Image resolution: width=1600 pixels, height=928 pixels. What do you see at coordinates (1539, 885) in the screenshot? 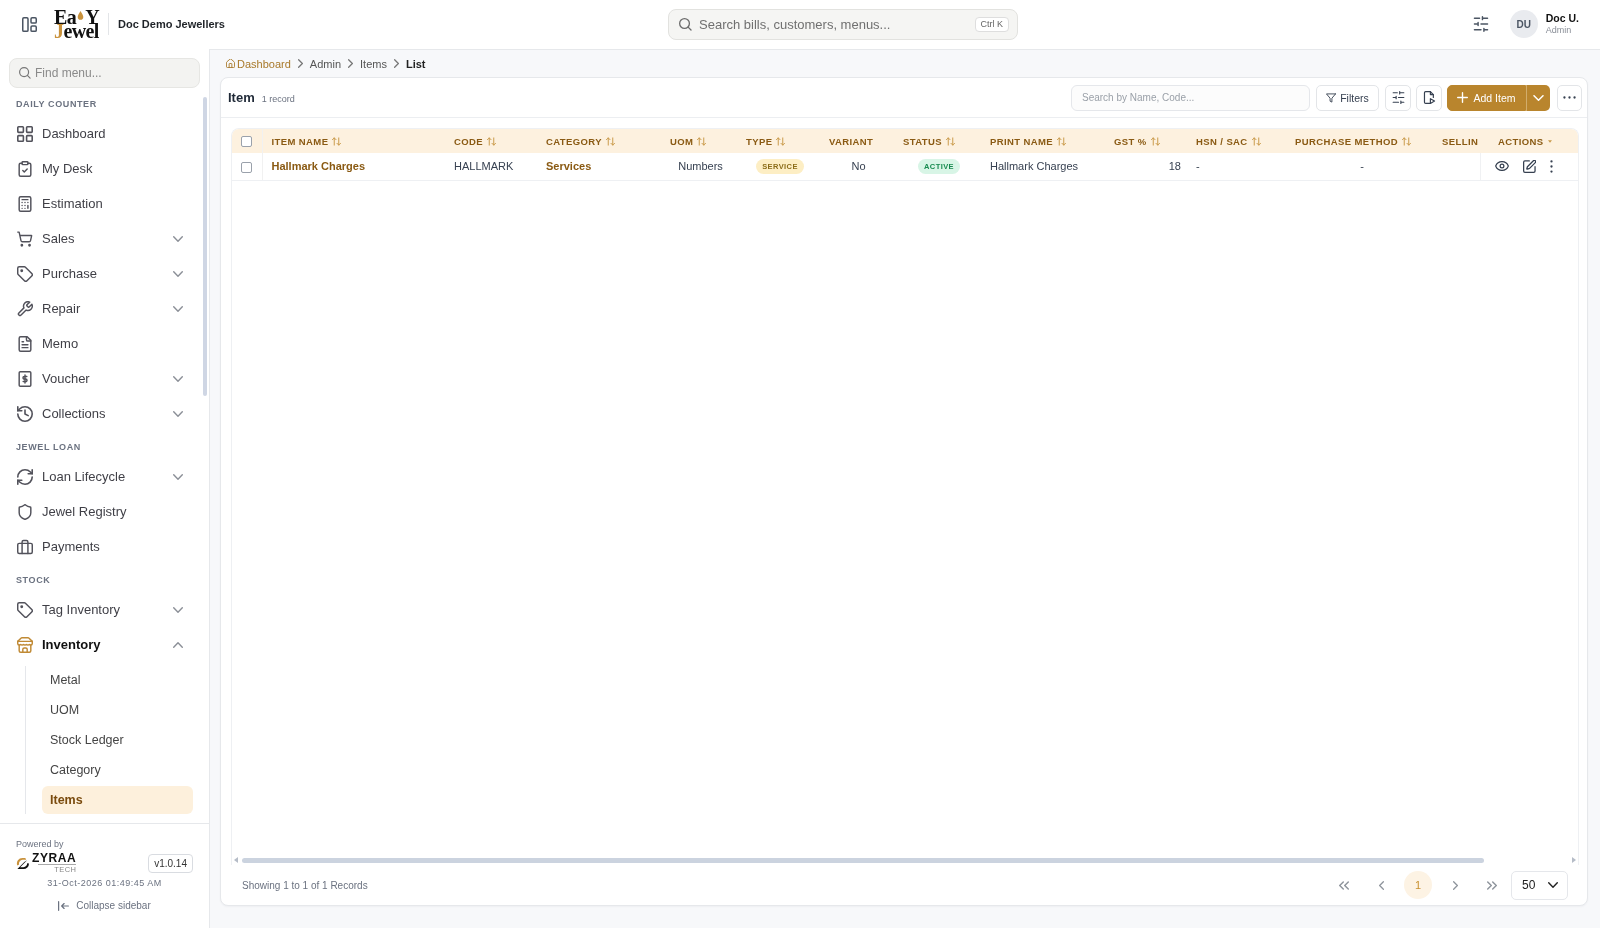
I see `page-size-select: 50` at bounding box center [1539, 885].